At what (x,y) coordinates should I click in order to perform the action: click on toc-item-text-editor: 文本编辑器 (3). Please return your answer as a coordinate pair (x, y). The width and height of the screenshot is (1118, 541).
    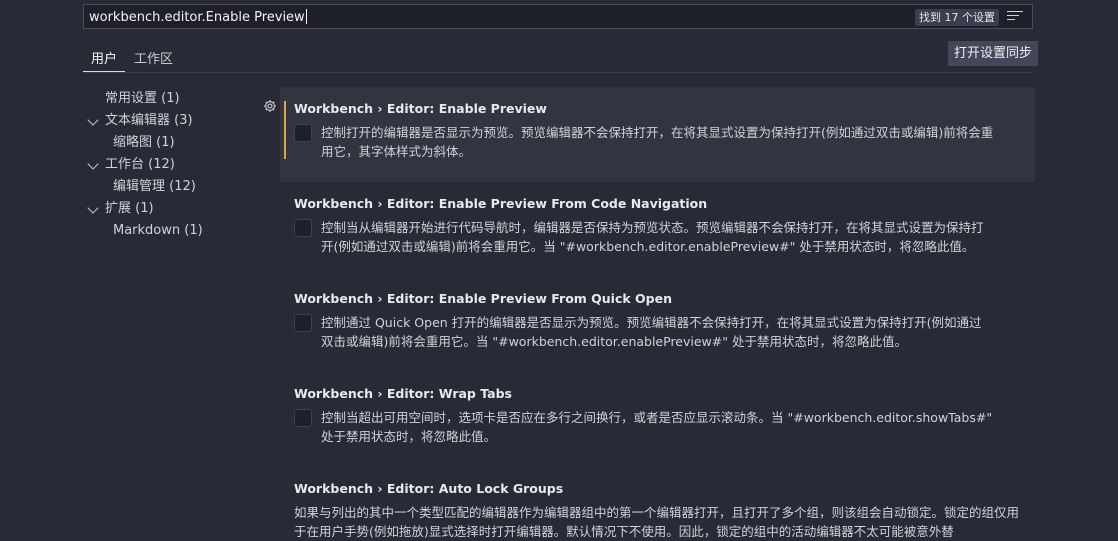
    Looking at the image, I should click on (168, 121).